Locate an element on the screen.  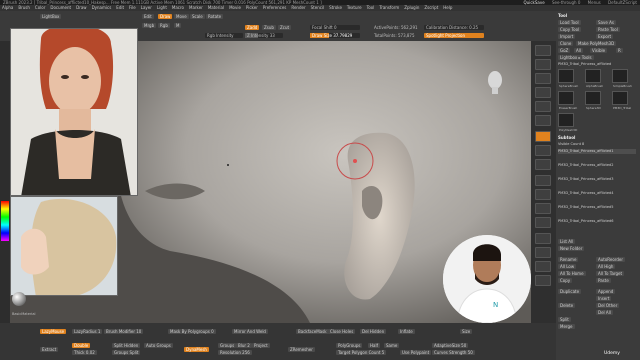
draw-size-slider: Draw Size 37.79829 is located at coordinates (335, 35).